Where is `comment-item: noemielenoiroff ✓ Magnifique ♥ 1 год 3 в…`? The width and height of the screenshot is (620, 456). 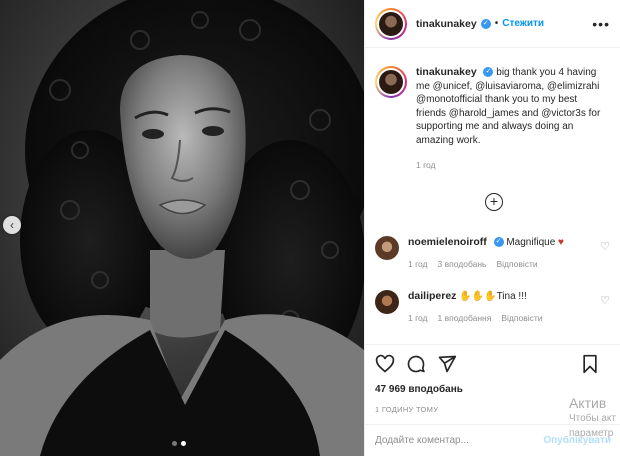
comment-item: noemielenoiroff ✓ Magnifique ♥ 1 год 3 в… is located at coordinates (493, 253).